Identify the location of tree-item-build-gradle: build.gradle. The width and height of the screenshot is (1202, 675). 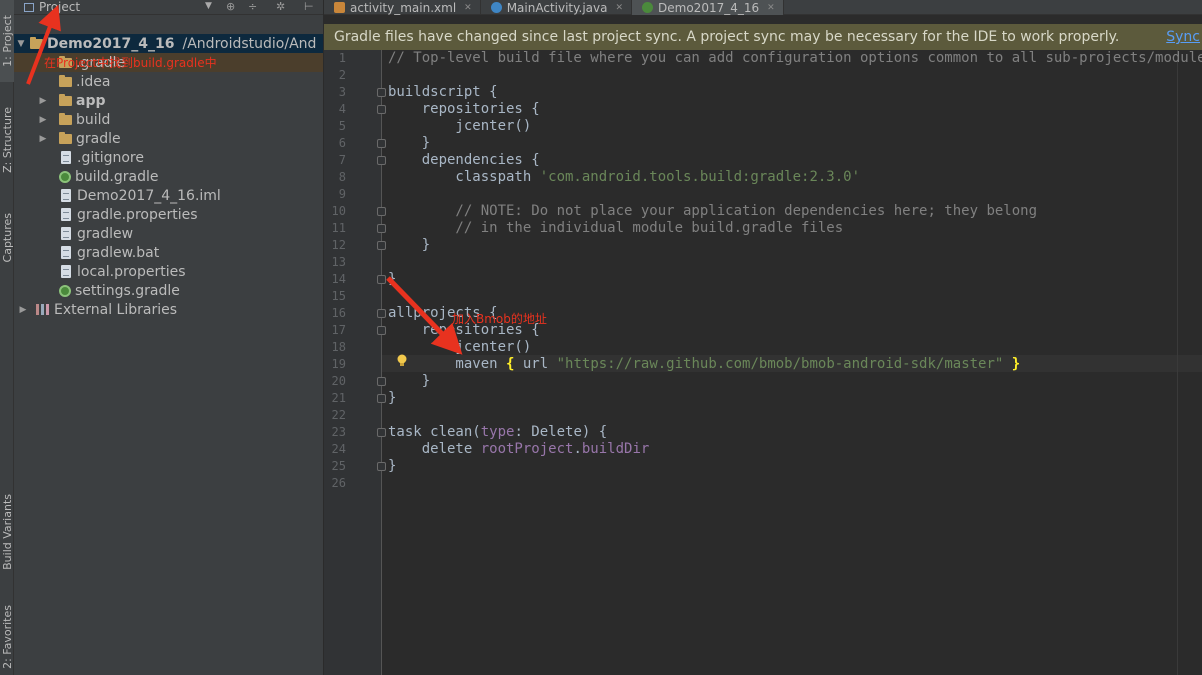
(168, 176).